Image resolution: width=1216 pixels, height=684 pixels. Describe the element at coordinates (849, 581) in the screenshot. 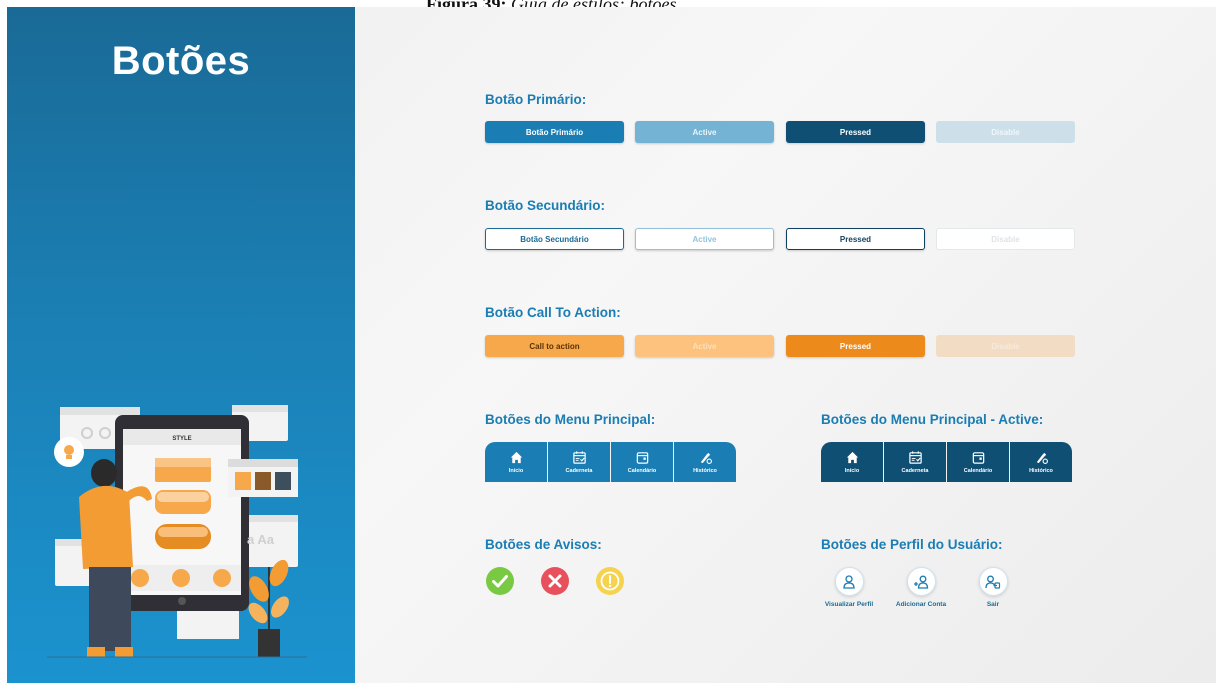

I see `user-icon` at that location.